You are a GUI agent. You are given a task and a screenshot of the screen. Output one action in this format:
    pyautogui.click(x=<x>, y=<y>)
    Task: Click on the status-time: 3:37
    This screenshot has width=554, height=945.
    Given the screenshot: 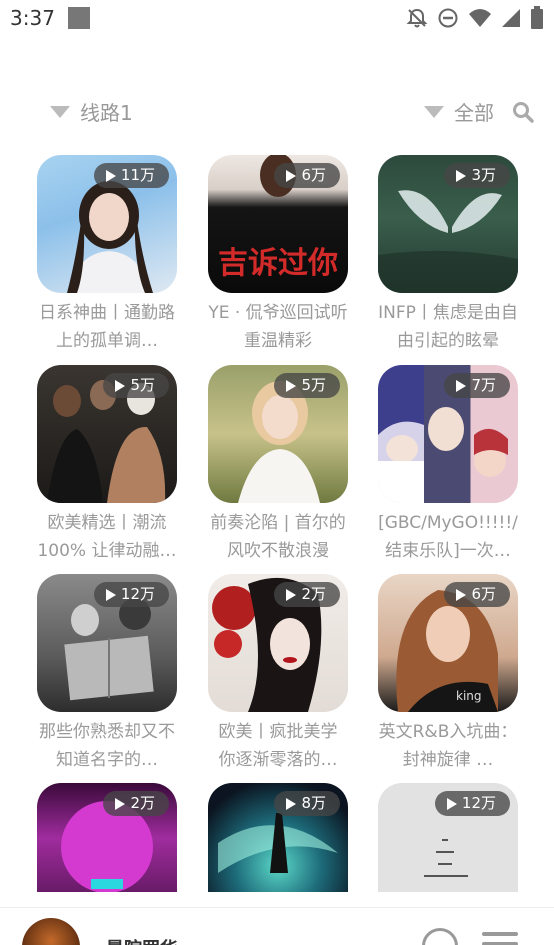 What is the action you would take?
    pyautogui.click(x=32, y=18)
    